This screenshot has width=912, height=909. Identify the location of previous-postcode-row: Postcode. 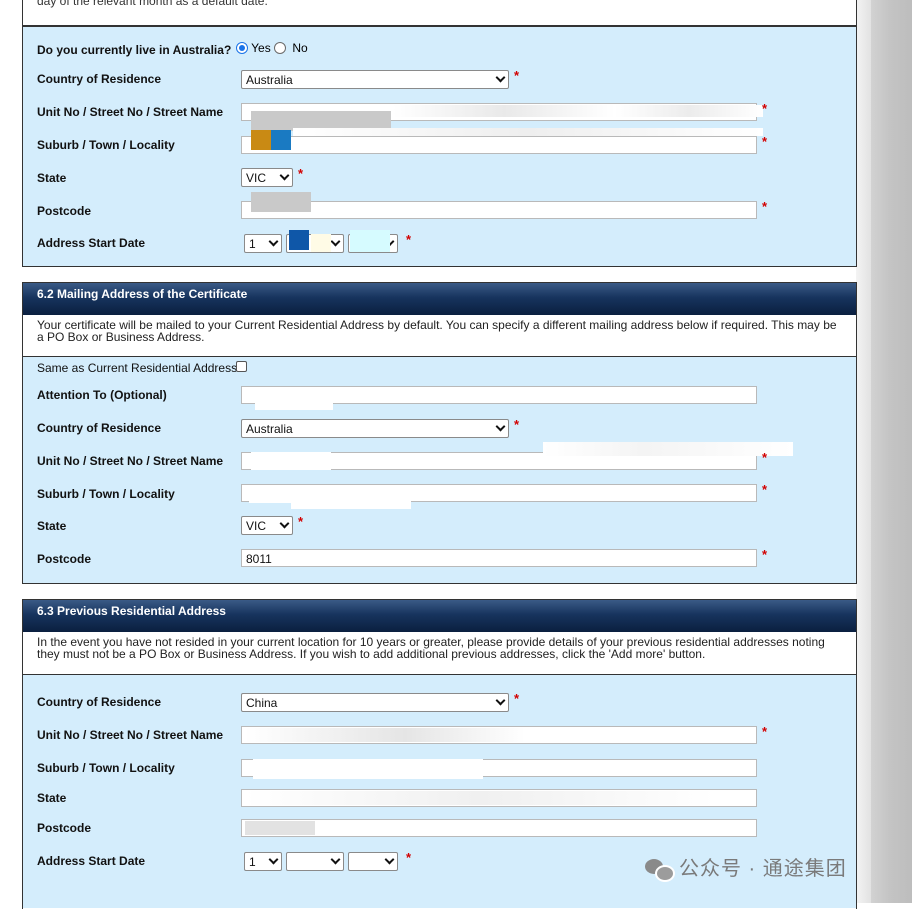
(439, 828).